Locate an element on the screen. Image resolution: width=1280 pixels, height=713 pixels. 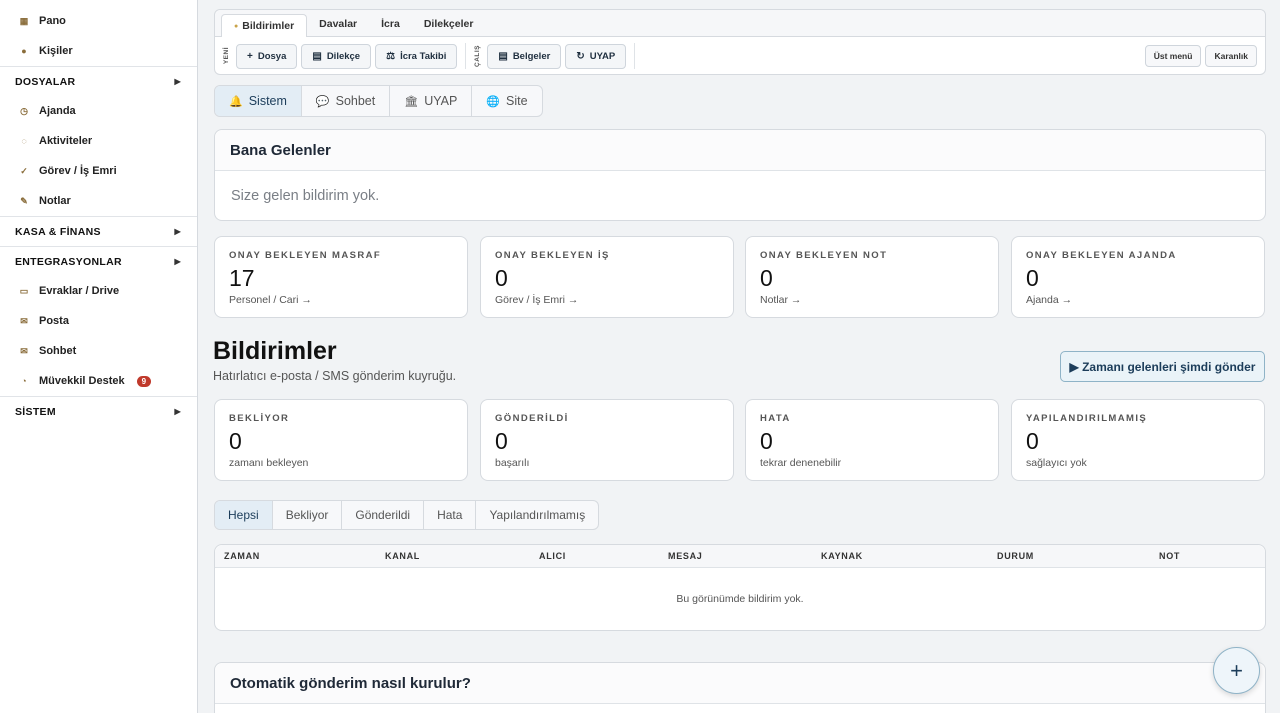
sidebar-item-kisiler: ● Kişiler is located at coordinates (98, 51).